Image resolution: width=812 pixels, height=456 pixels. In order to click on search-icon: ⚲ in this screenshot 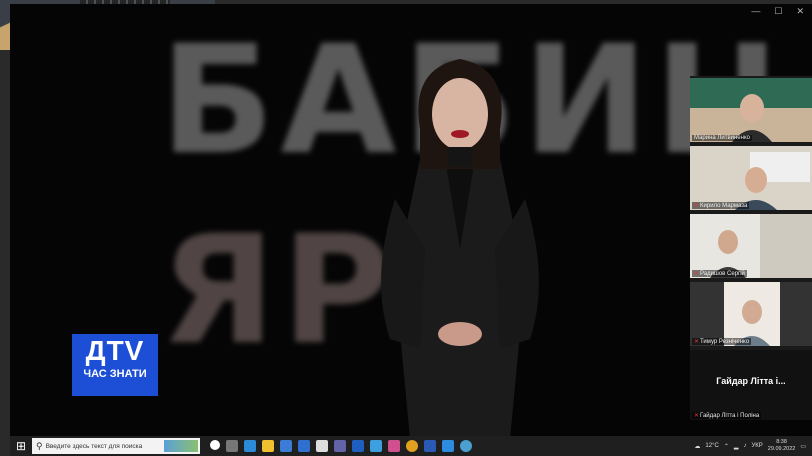, I will do `click(39, 445)`.